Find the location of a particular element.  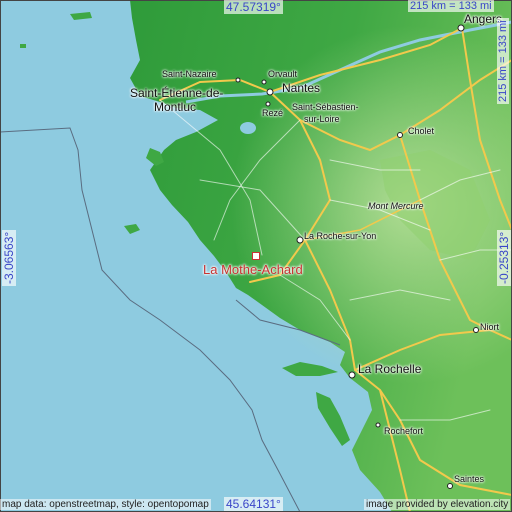

location-marker is located at coordinates (256, 256).